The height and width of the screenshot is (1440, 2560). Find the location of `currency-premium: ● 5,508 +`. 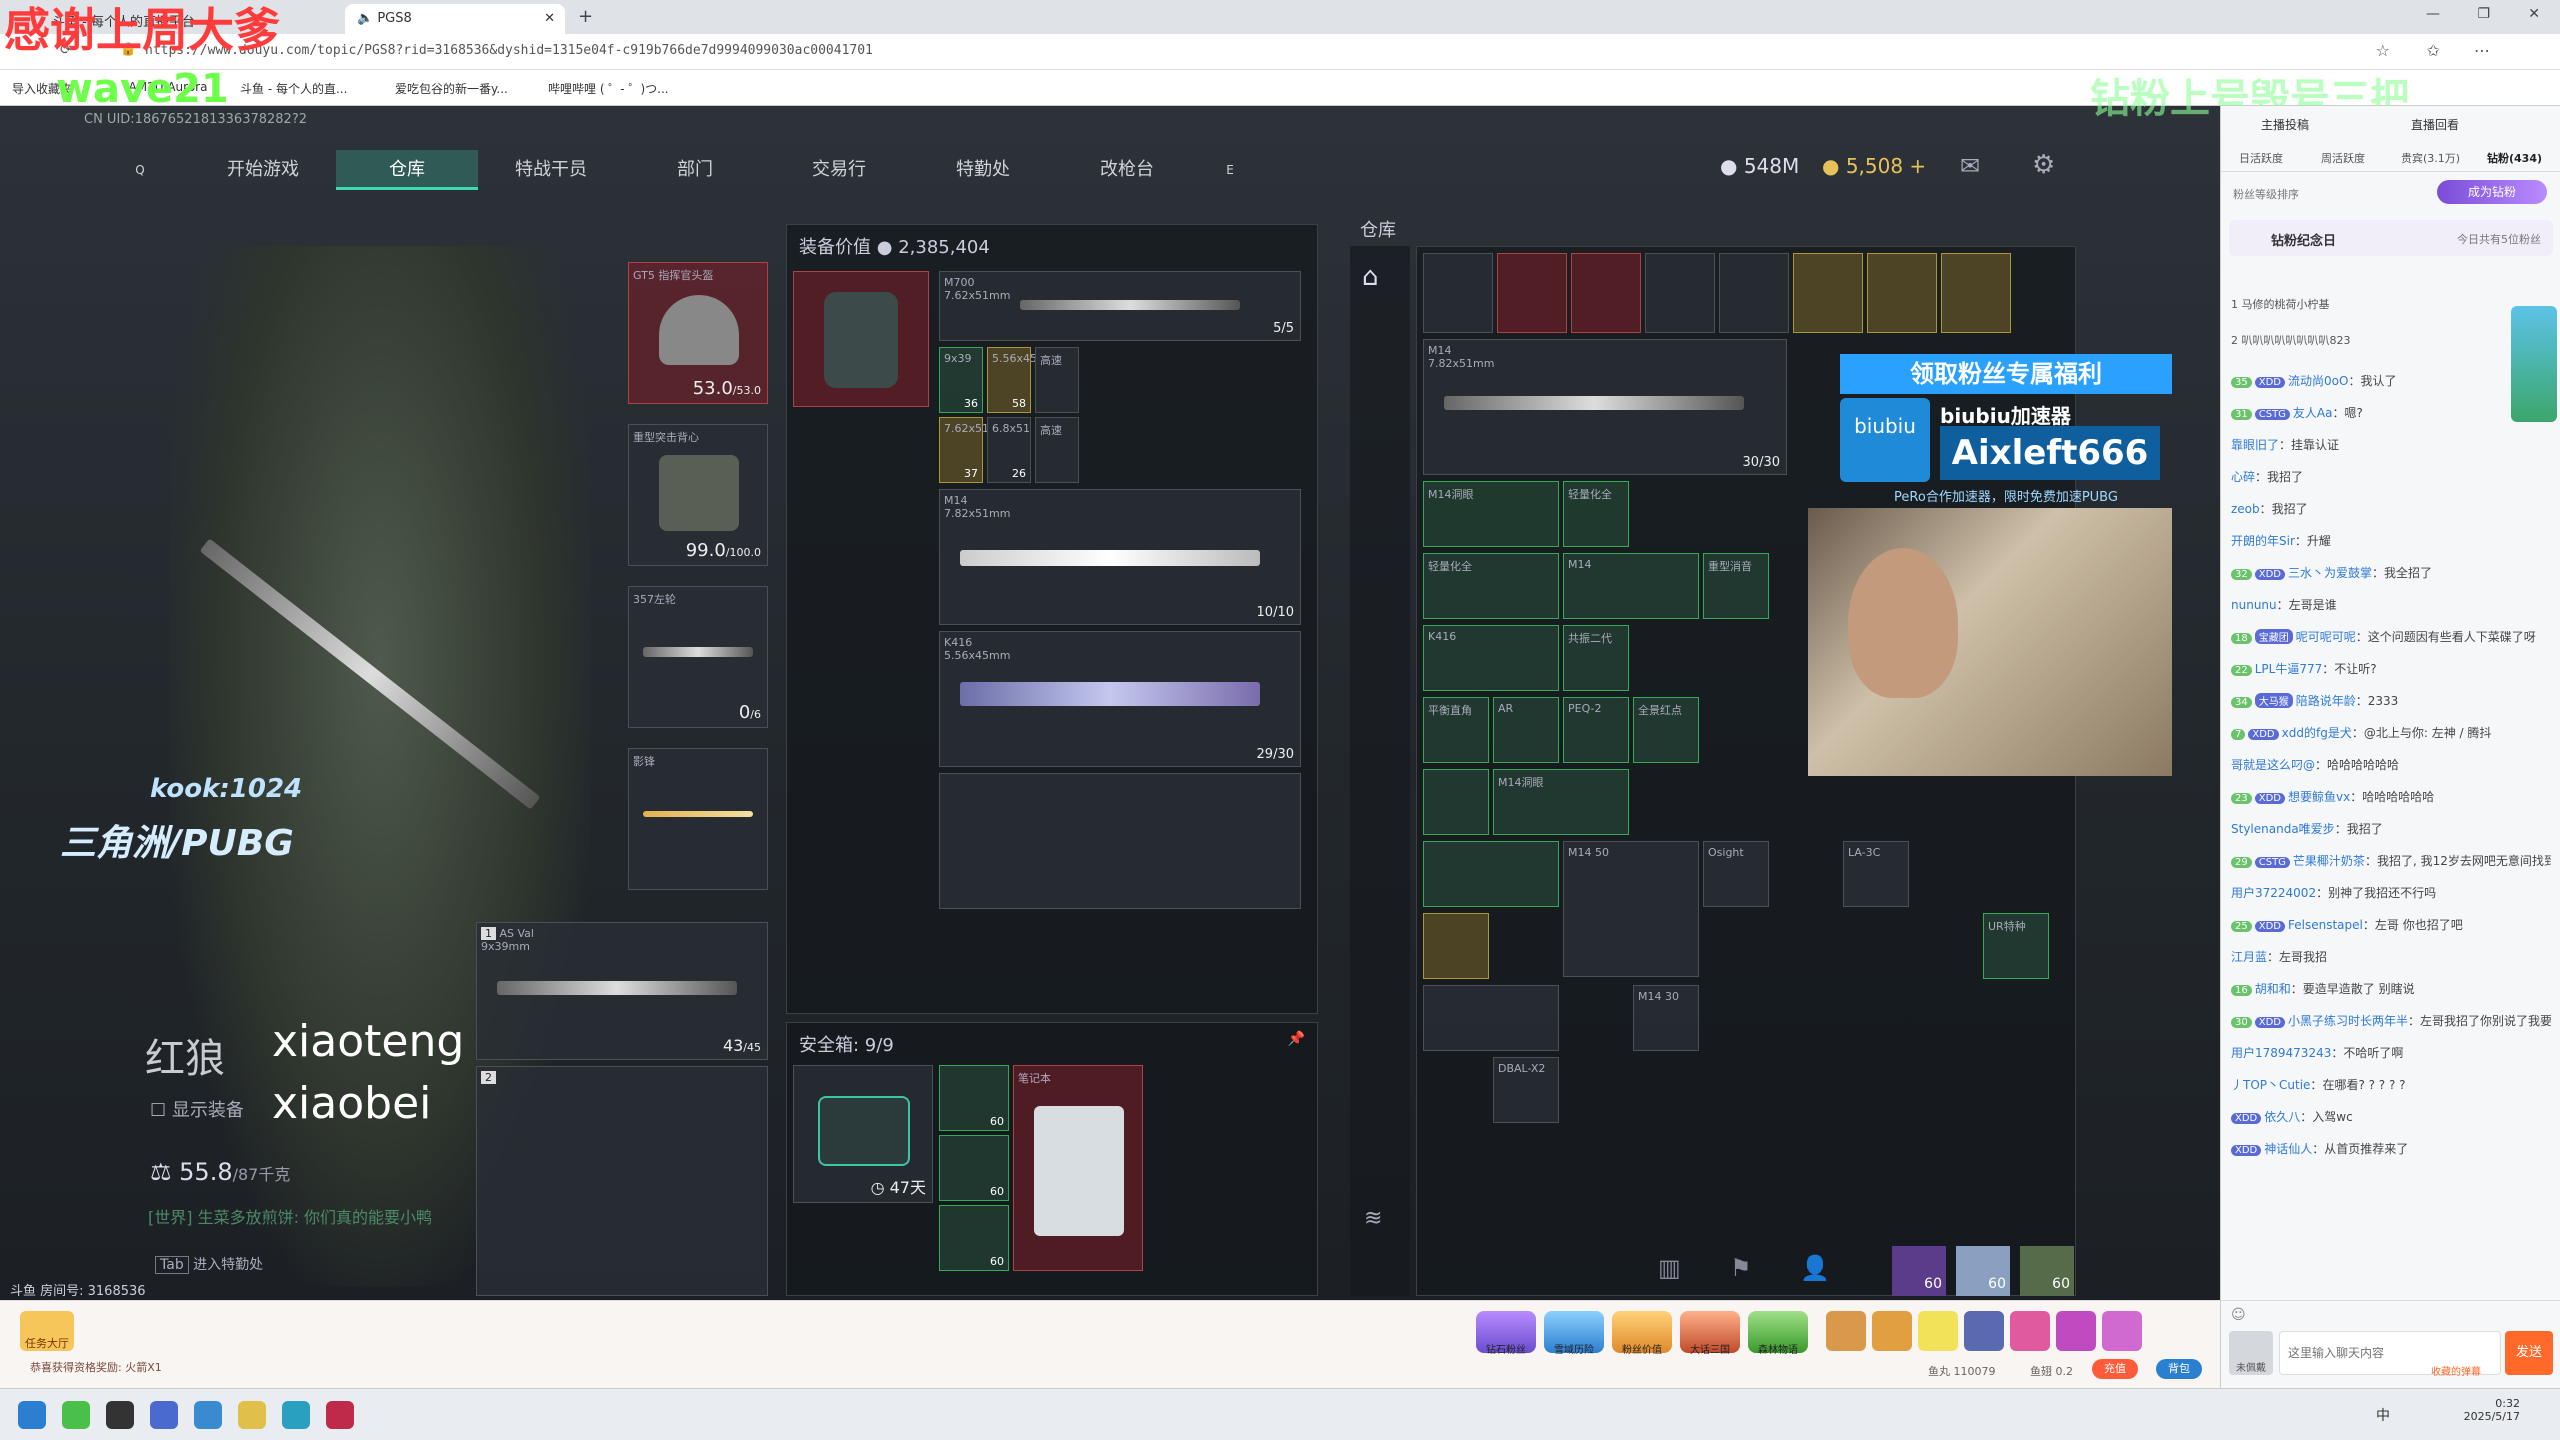

currency-premium: ● 5,508 + is located at coordinates (1874, 166).